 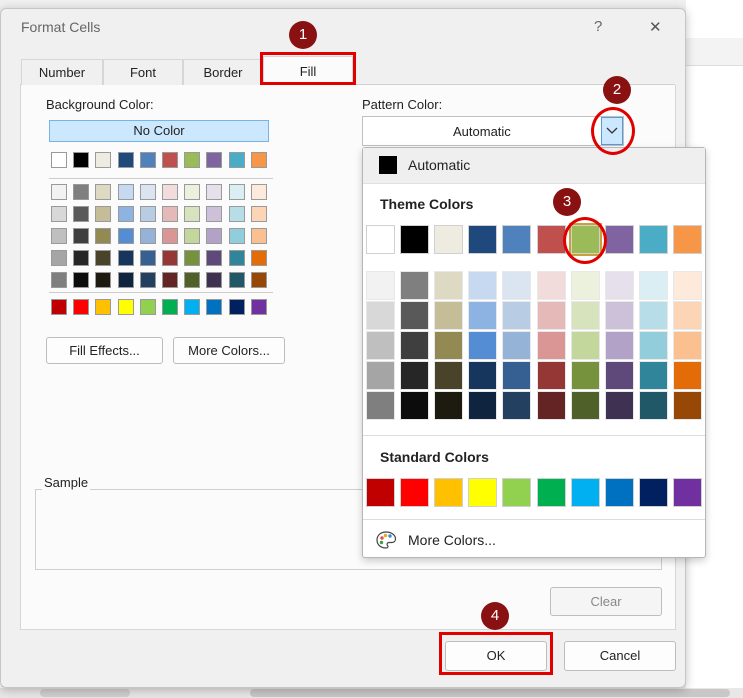 I want to click on tab-font: Font, so click(x=143, y=72).